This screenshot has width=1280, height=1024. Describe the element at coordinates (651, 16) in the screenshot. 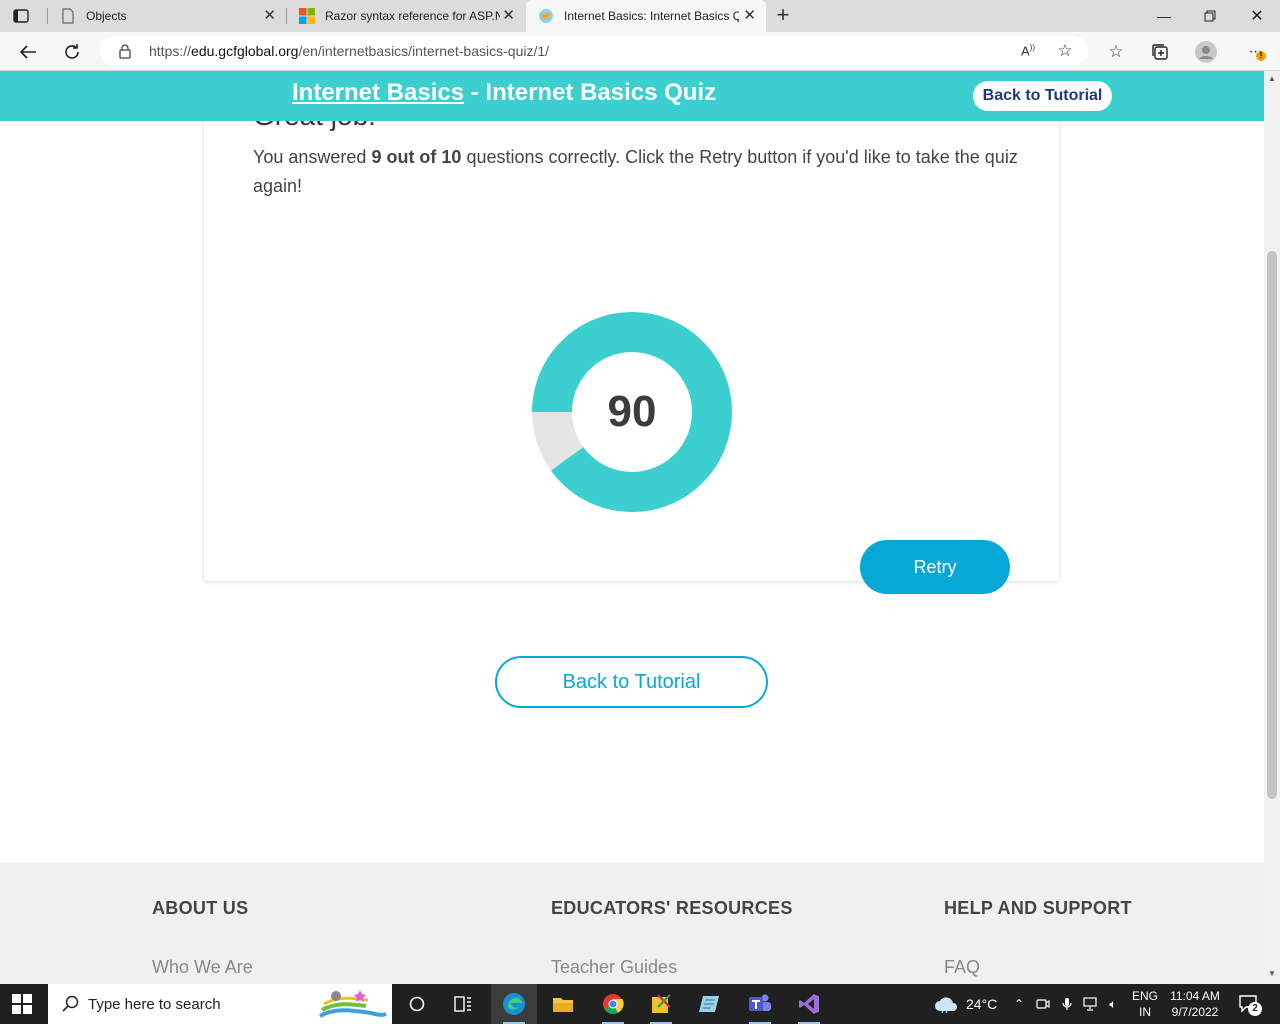

I see `tab-title: Internet Basics: Internet Basics Q` at that location.